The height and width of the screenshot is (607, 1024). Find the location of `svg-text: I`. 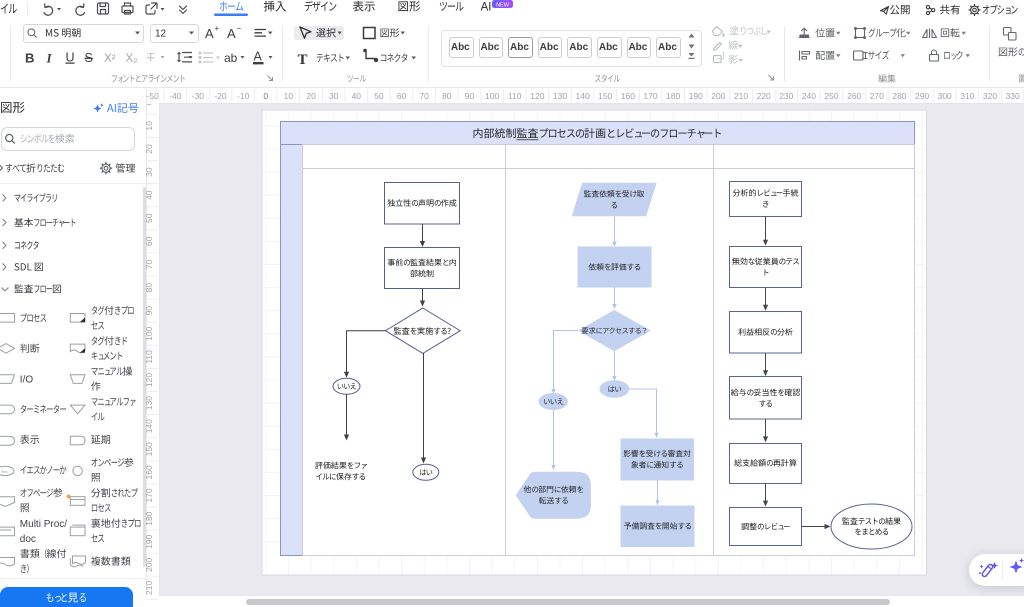

svg-text: I is located at coordinates (49, 58).